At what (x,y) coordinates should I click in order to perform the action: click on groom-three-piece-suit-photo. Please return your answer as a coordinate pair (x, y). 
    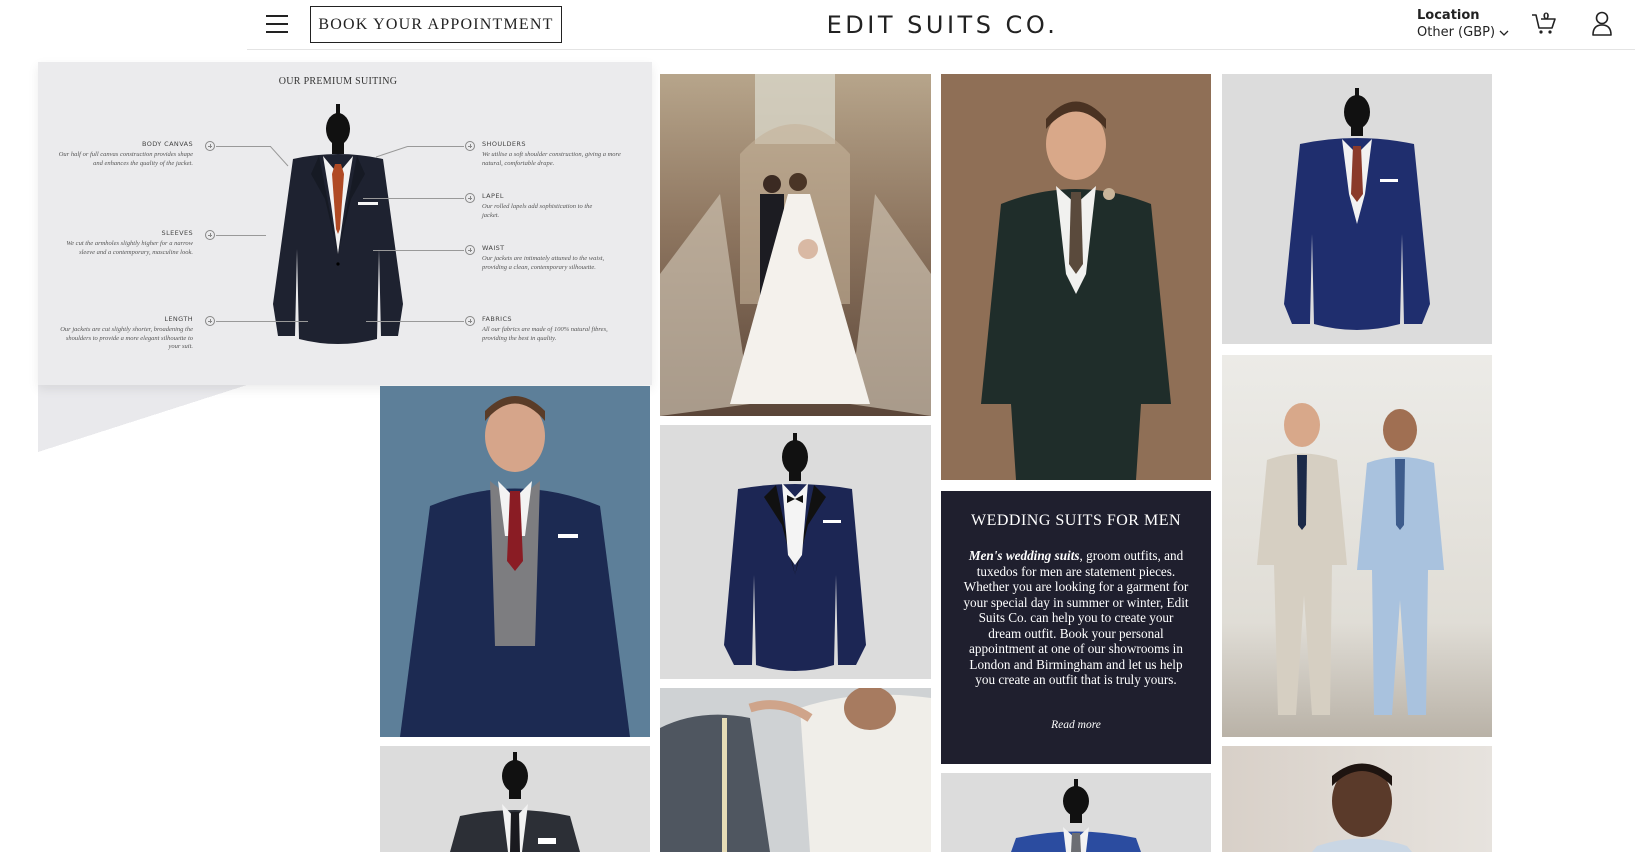
    Looking at the image, I should click on (1076, 277).